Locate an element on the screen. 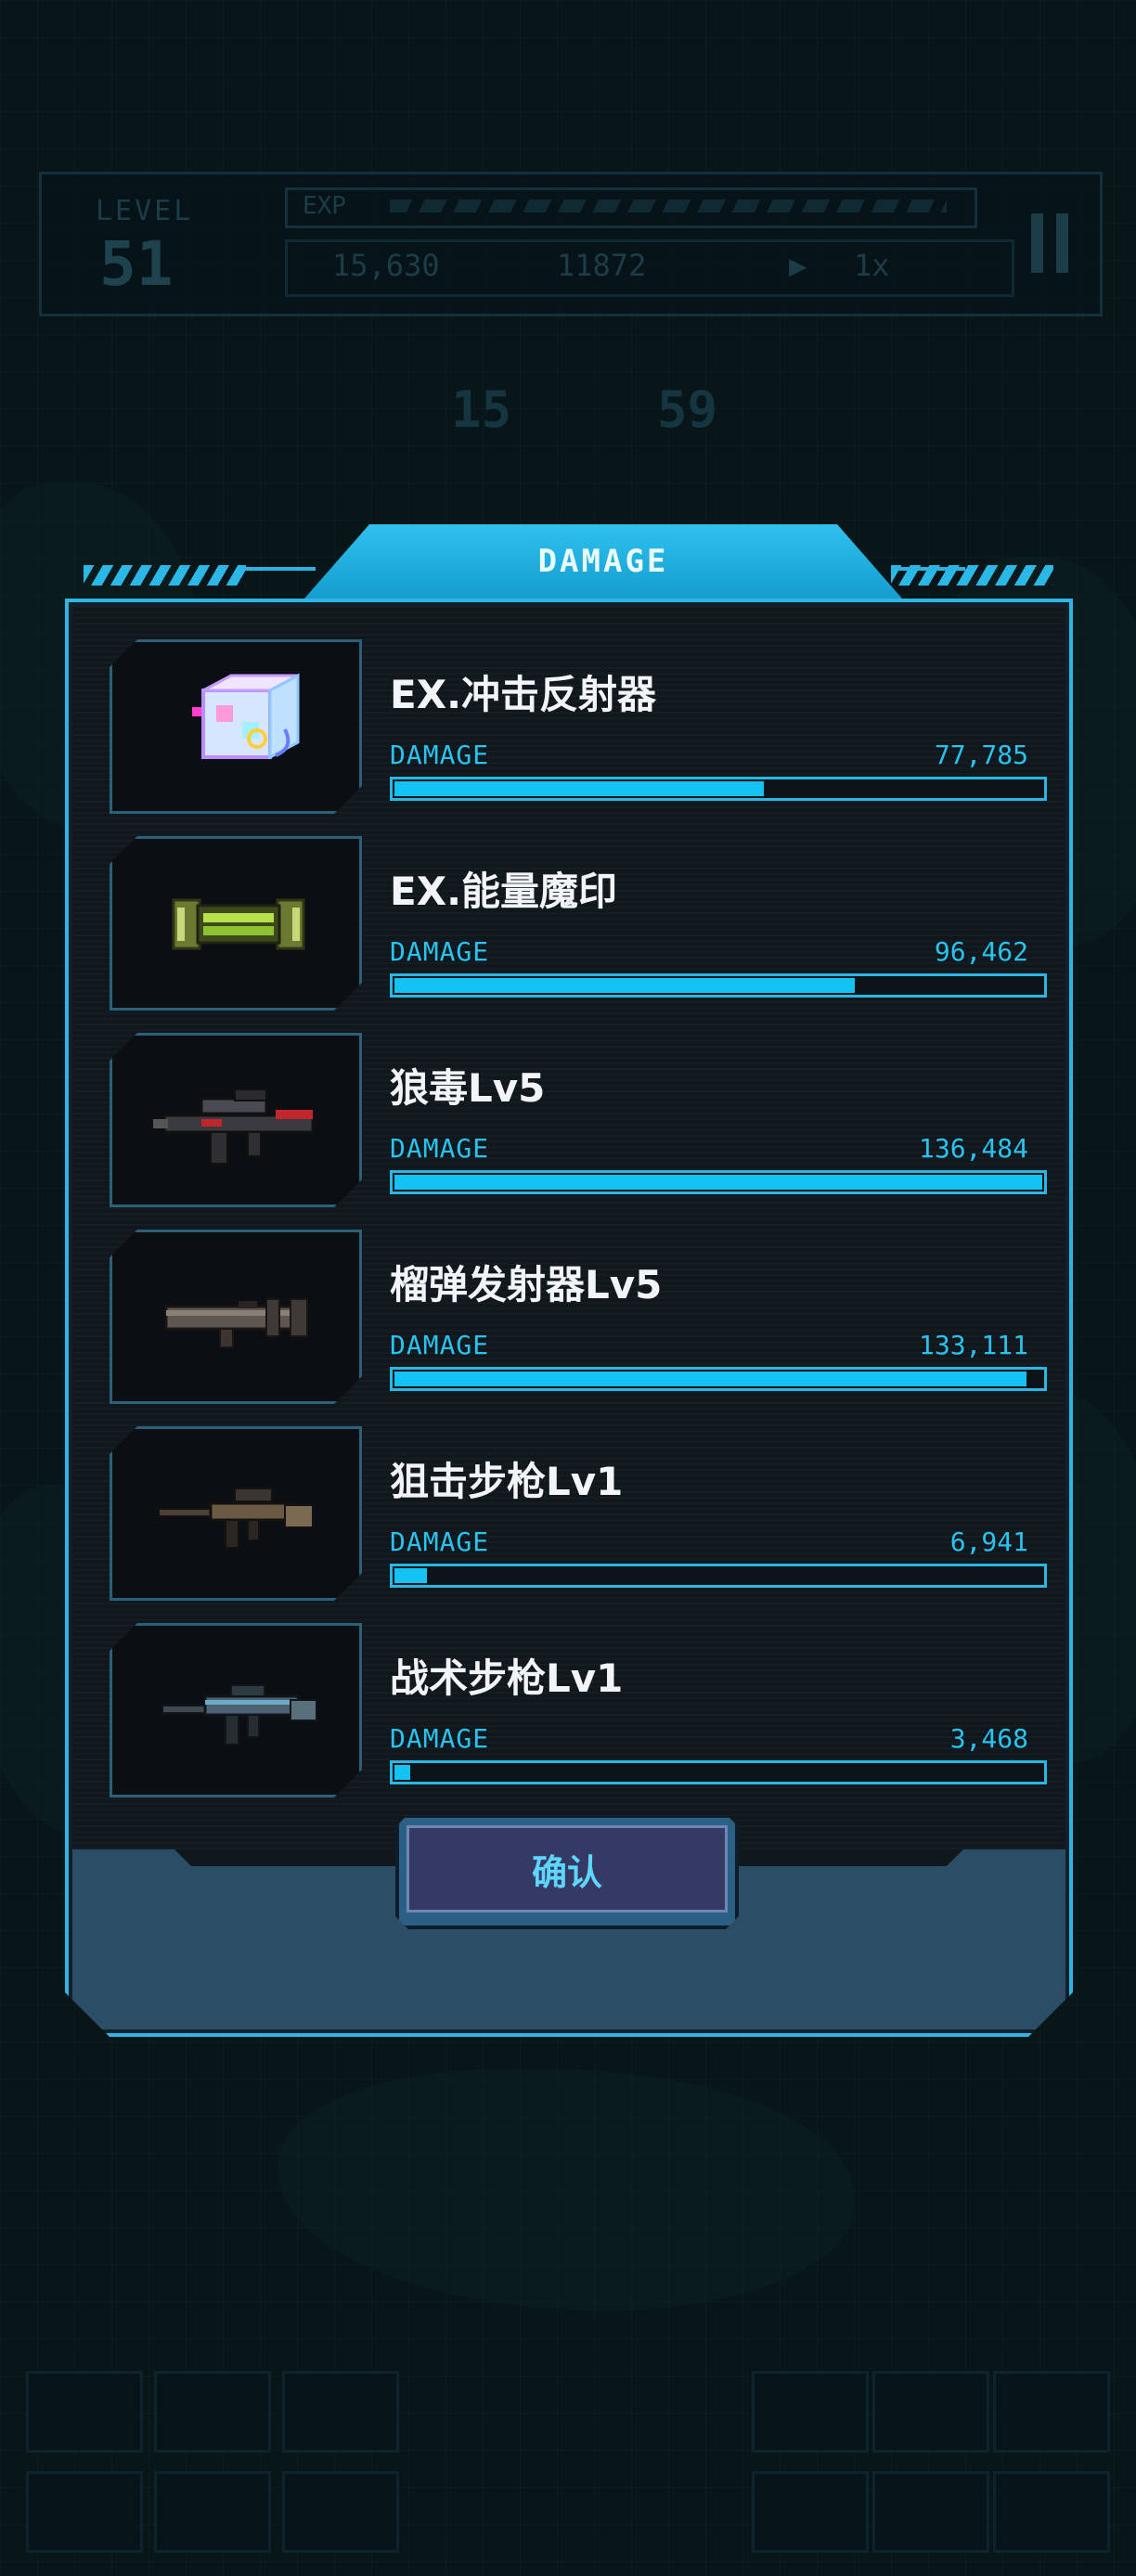 The image size is (1136, 2576). confirm-button-face: 确认 is located at coordinates (567, 1869).